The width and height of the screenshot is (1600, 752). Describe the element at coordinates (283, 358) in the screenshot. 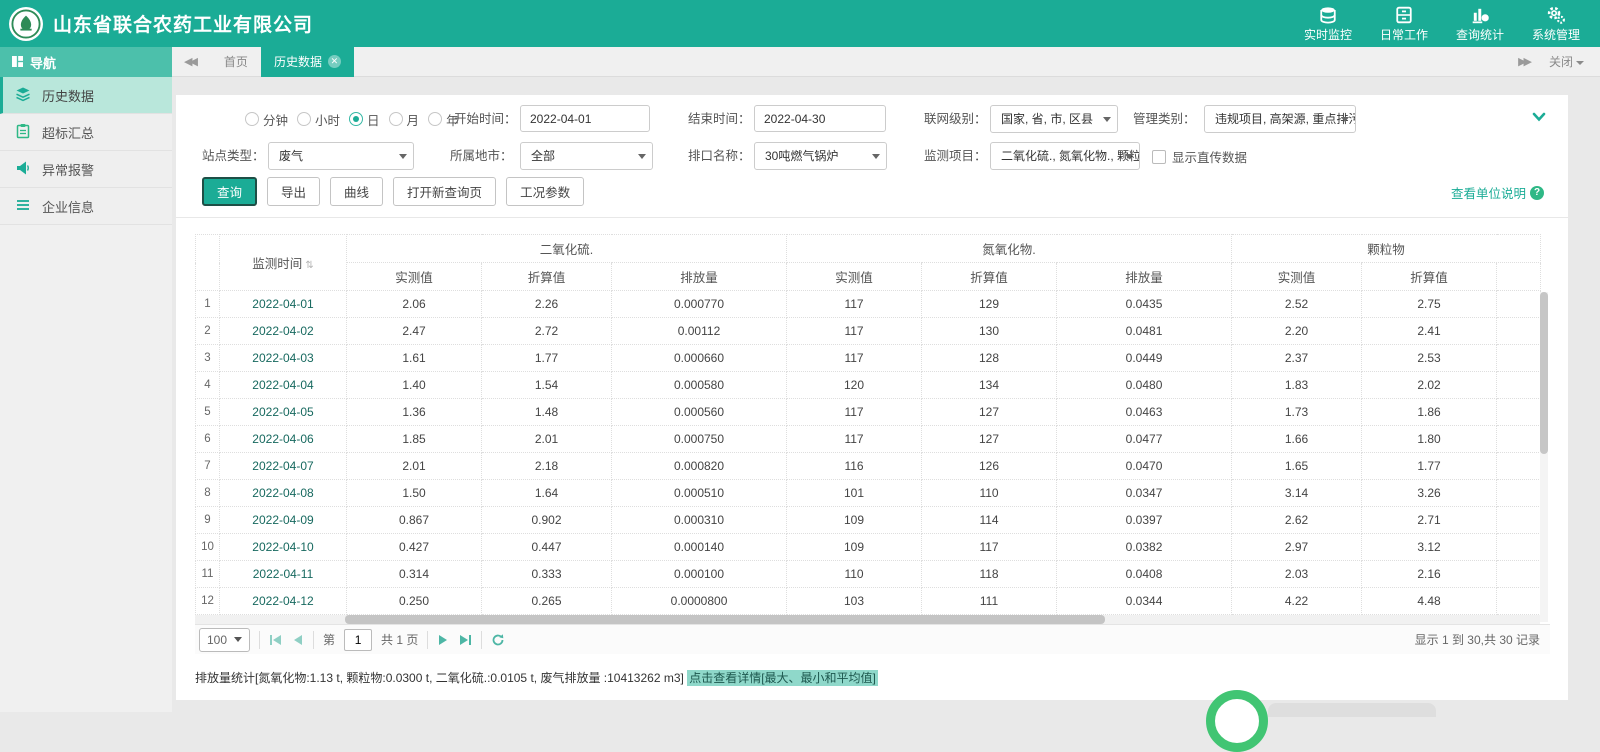

I see `date-cell: 2022-04-03` at that location.